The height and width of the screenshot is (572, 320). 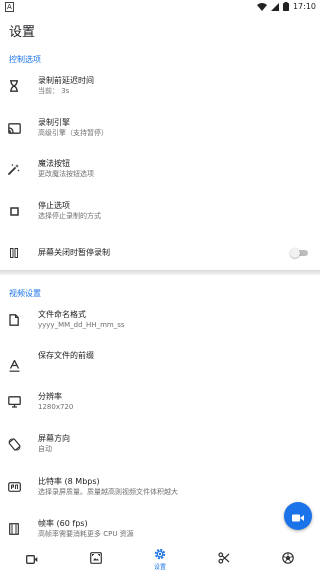 I want to click on toggle-thumb, so click(x=295, y=253).